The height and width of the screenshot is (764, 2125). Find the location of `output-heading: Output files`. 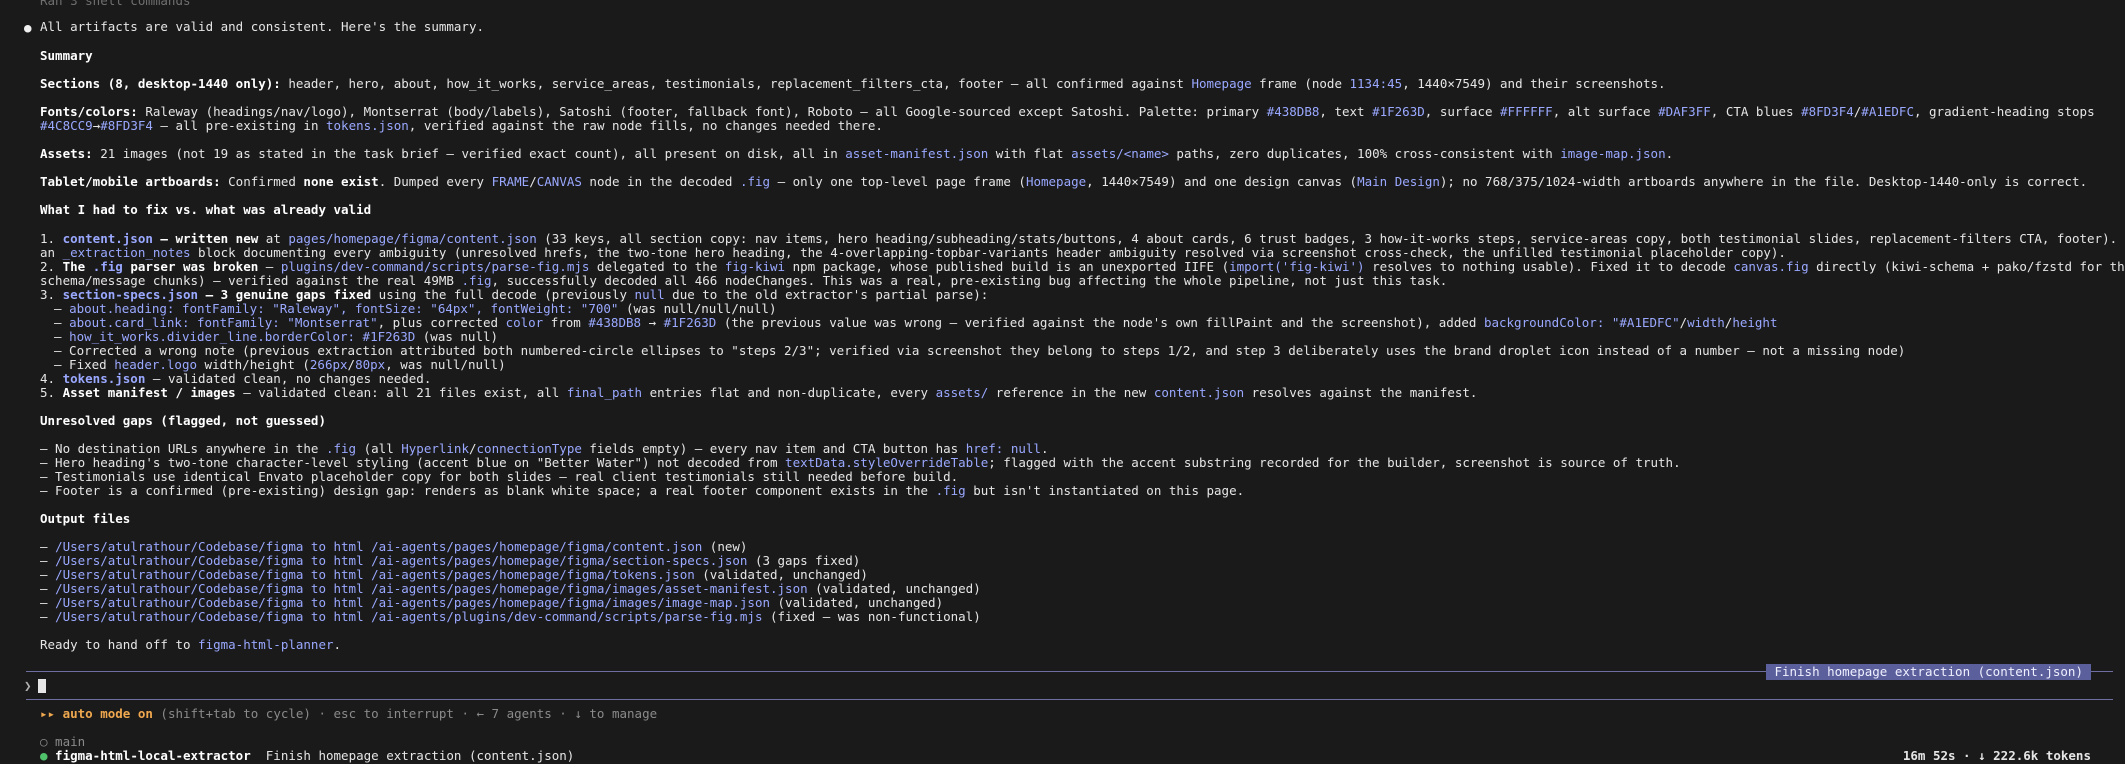

output-heading: Output files is located at coordinates (85, 518).